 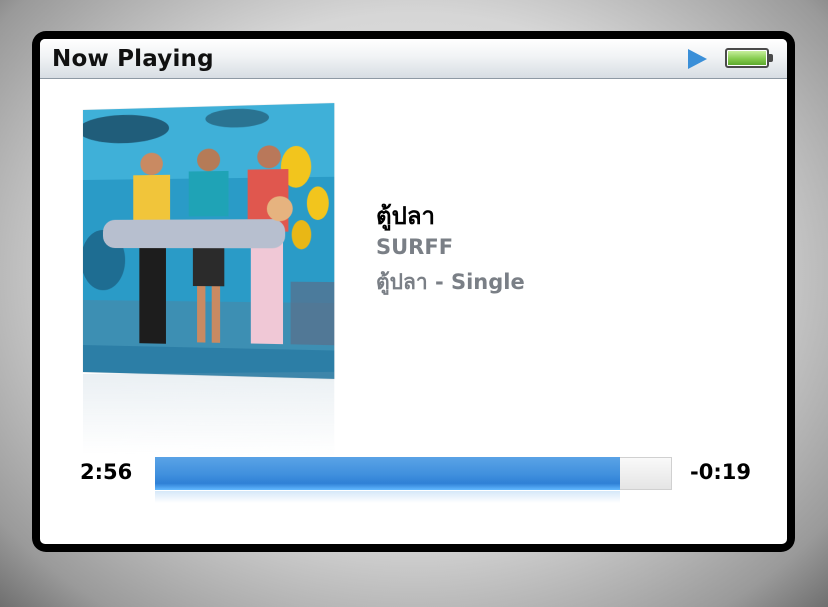 I want to click on album-art-reflection, so click(x=209, y=414).